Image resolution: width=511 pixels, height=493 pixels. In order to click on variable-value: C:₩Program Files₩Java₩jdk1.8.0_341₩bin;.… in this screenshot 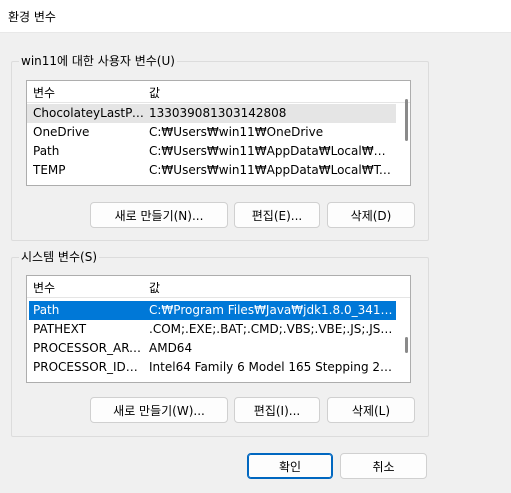, I will do `click(271, 310)`.